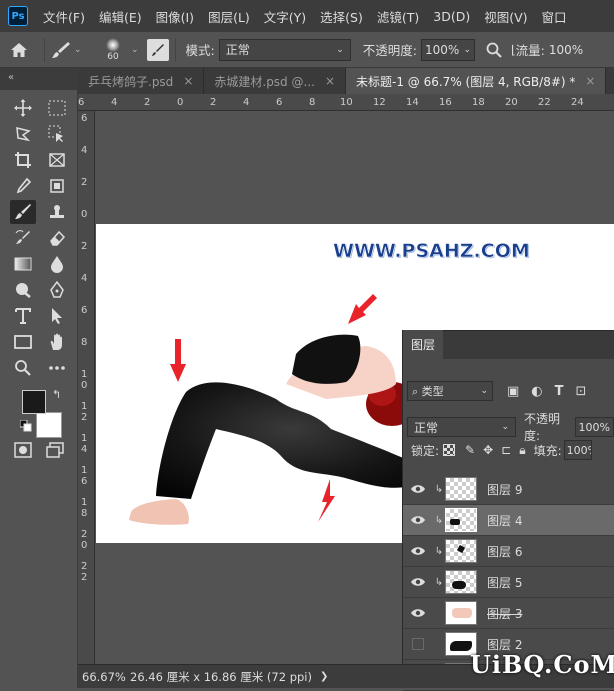  What do you see at coordinates (547, 450) in the screenshot?
I see `fill-label: 填充:` at bounding box center [547, 450].